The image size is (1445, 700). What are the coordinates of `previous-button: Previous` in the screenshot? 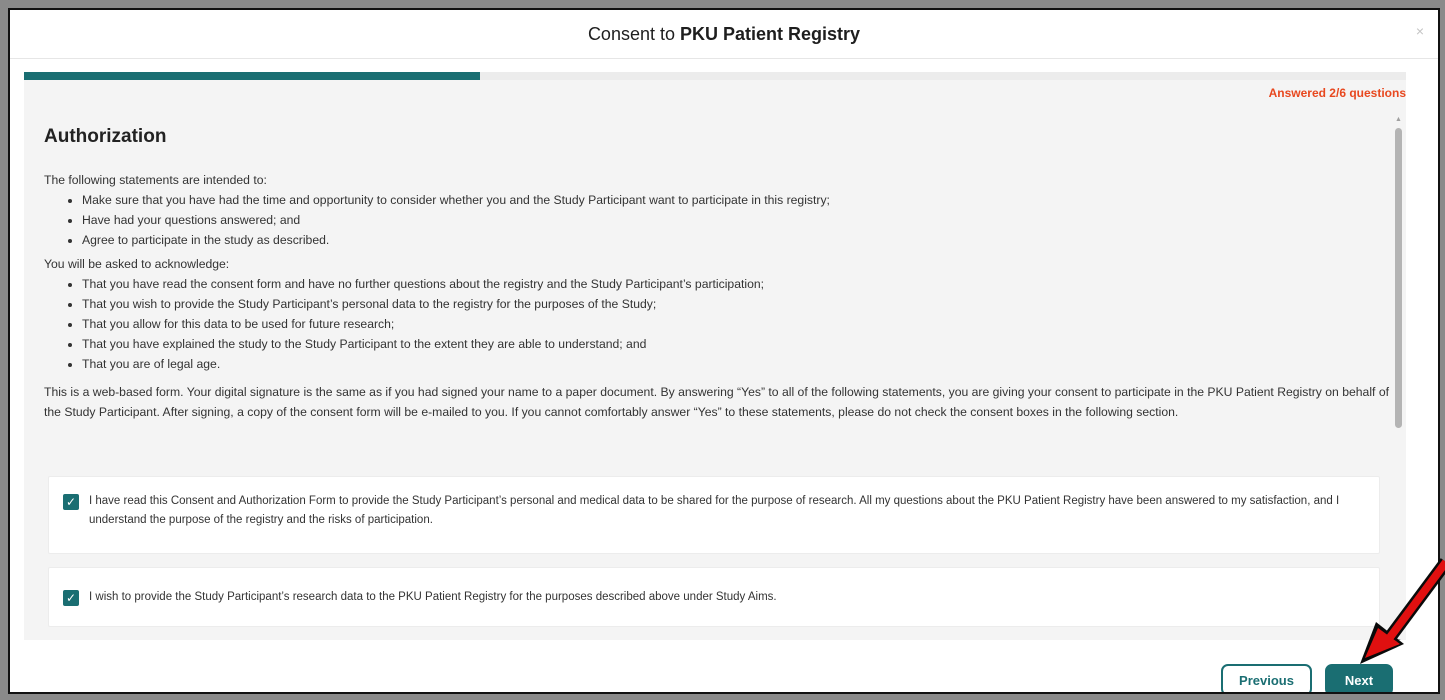 It's located at (1266, 678).